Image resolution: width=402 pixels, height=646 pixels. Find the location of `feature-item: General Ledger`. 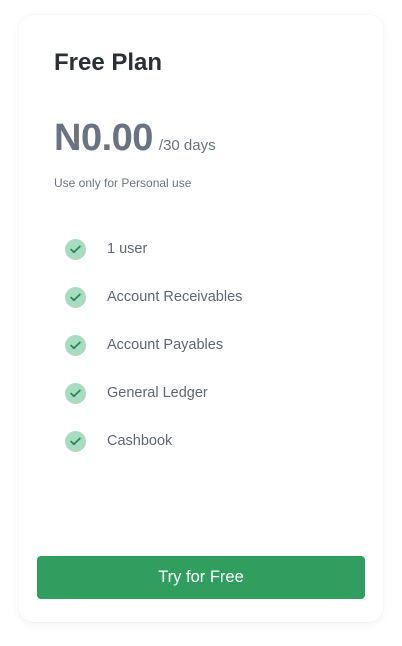

feature-item: General Ledger is located at coordinates (153, 393).